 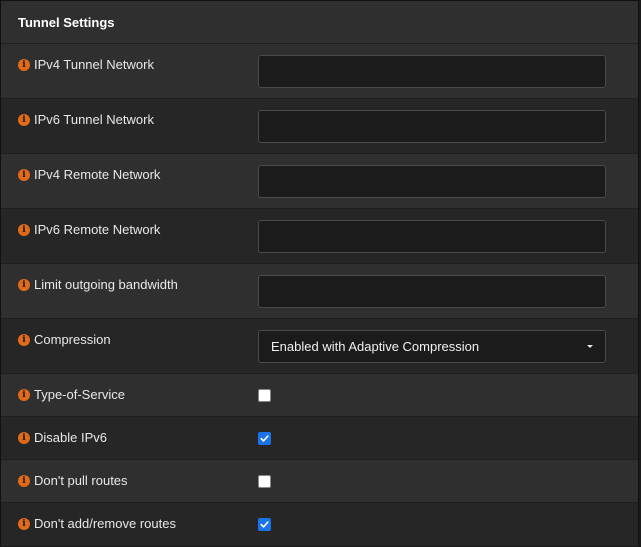 What do you see at coordinates (70, 437) in the screenshot?
I see `label-disable-ipv6: Disable IPv6` at bounding box center [70, 437].